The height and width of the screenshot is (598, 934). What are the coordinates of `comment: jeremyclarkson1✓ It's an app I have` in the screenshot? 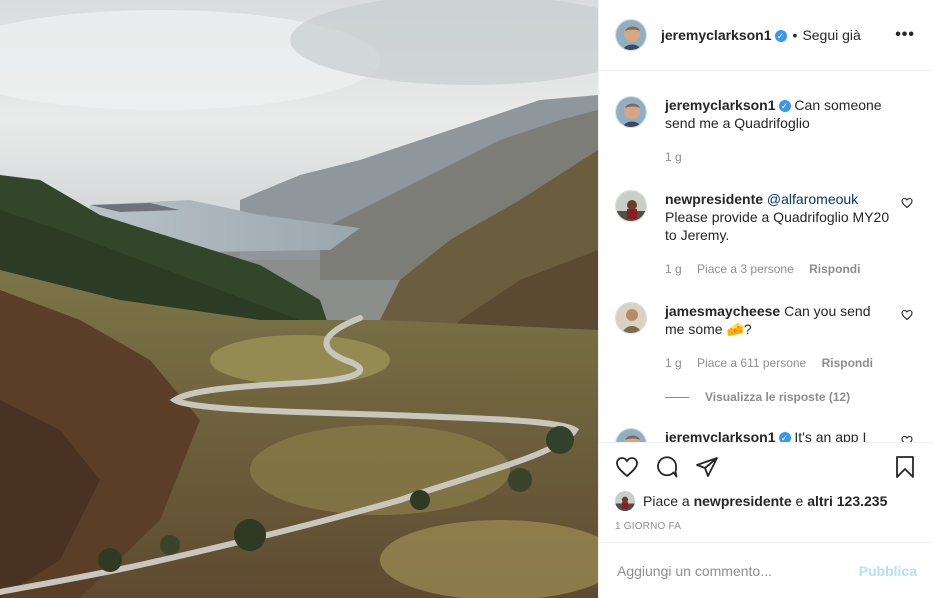 It's located at (766, 423).